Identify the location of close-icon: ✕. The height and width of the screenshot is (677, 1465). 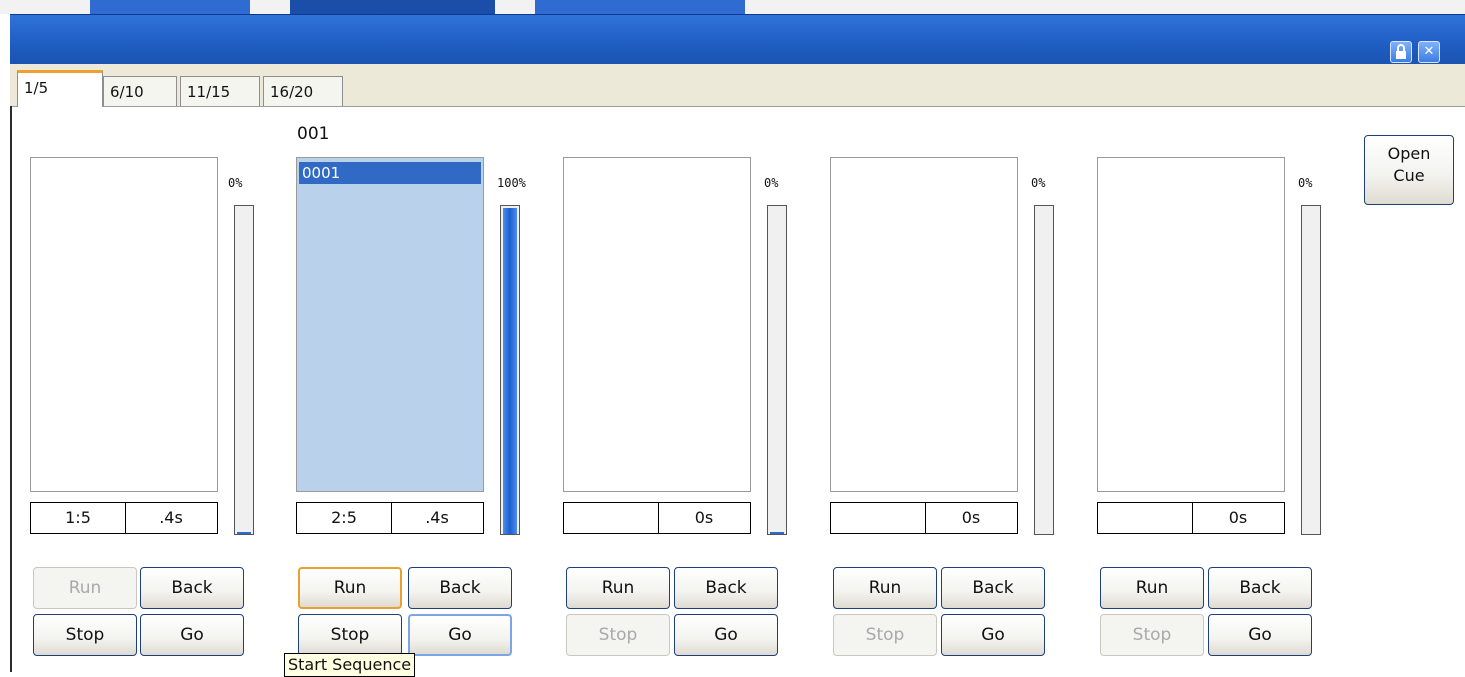
(1429, 52).